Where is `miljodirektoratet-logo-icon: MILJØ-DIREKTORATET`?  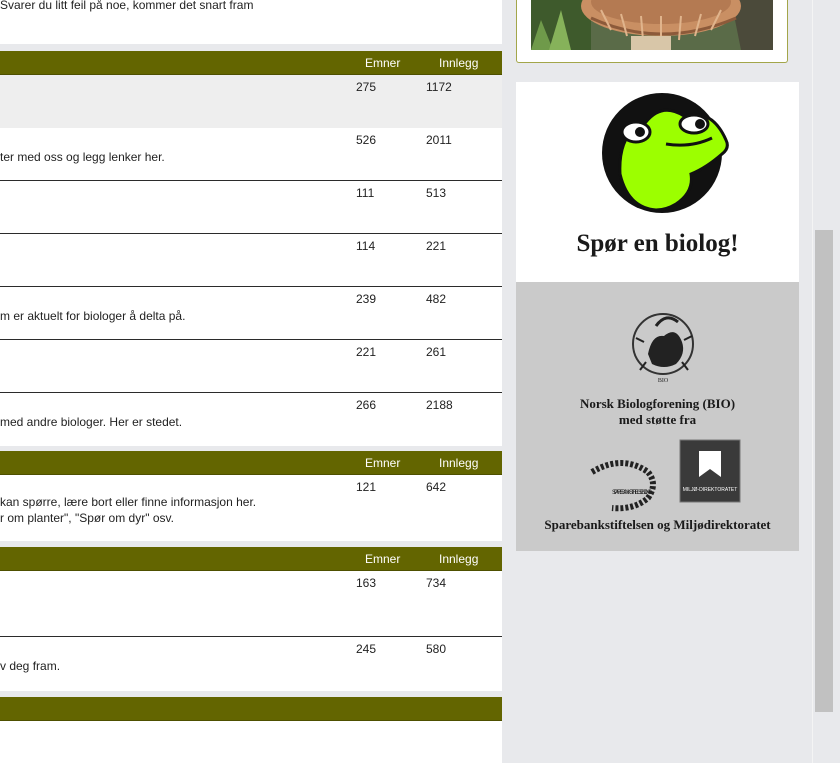 miljodirektoratet-logo-icon: MILJØ-DIREKTORATET is located at coordinates (710, 471).